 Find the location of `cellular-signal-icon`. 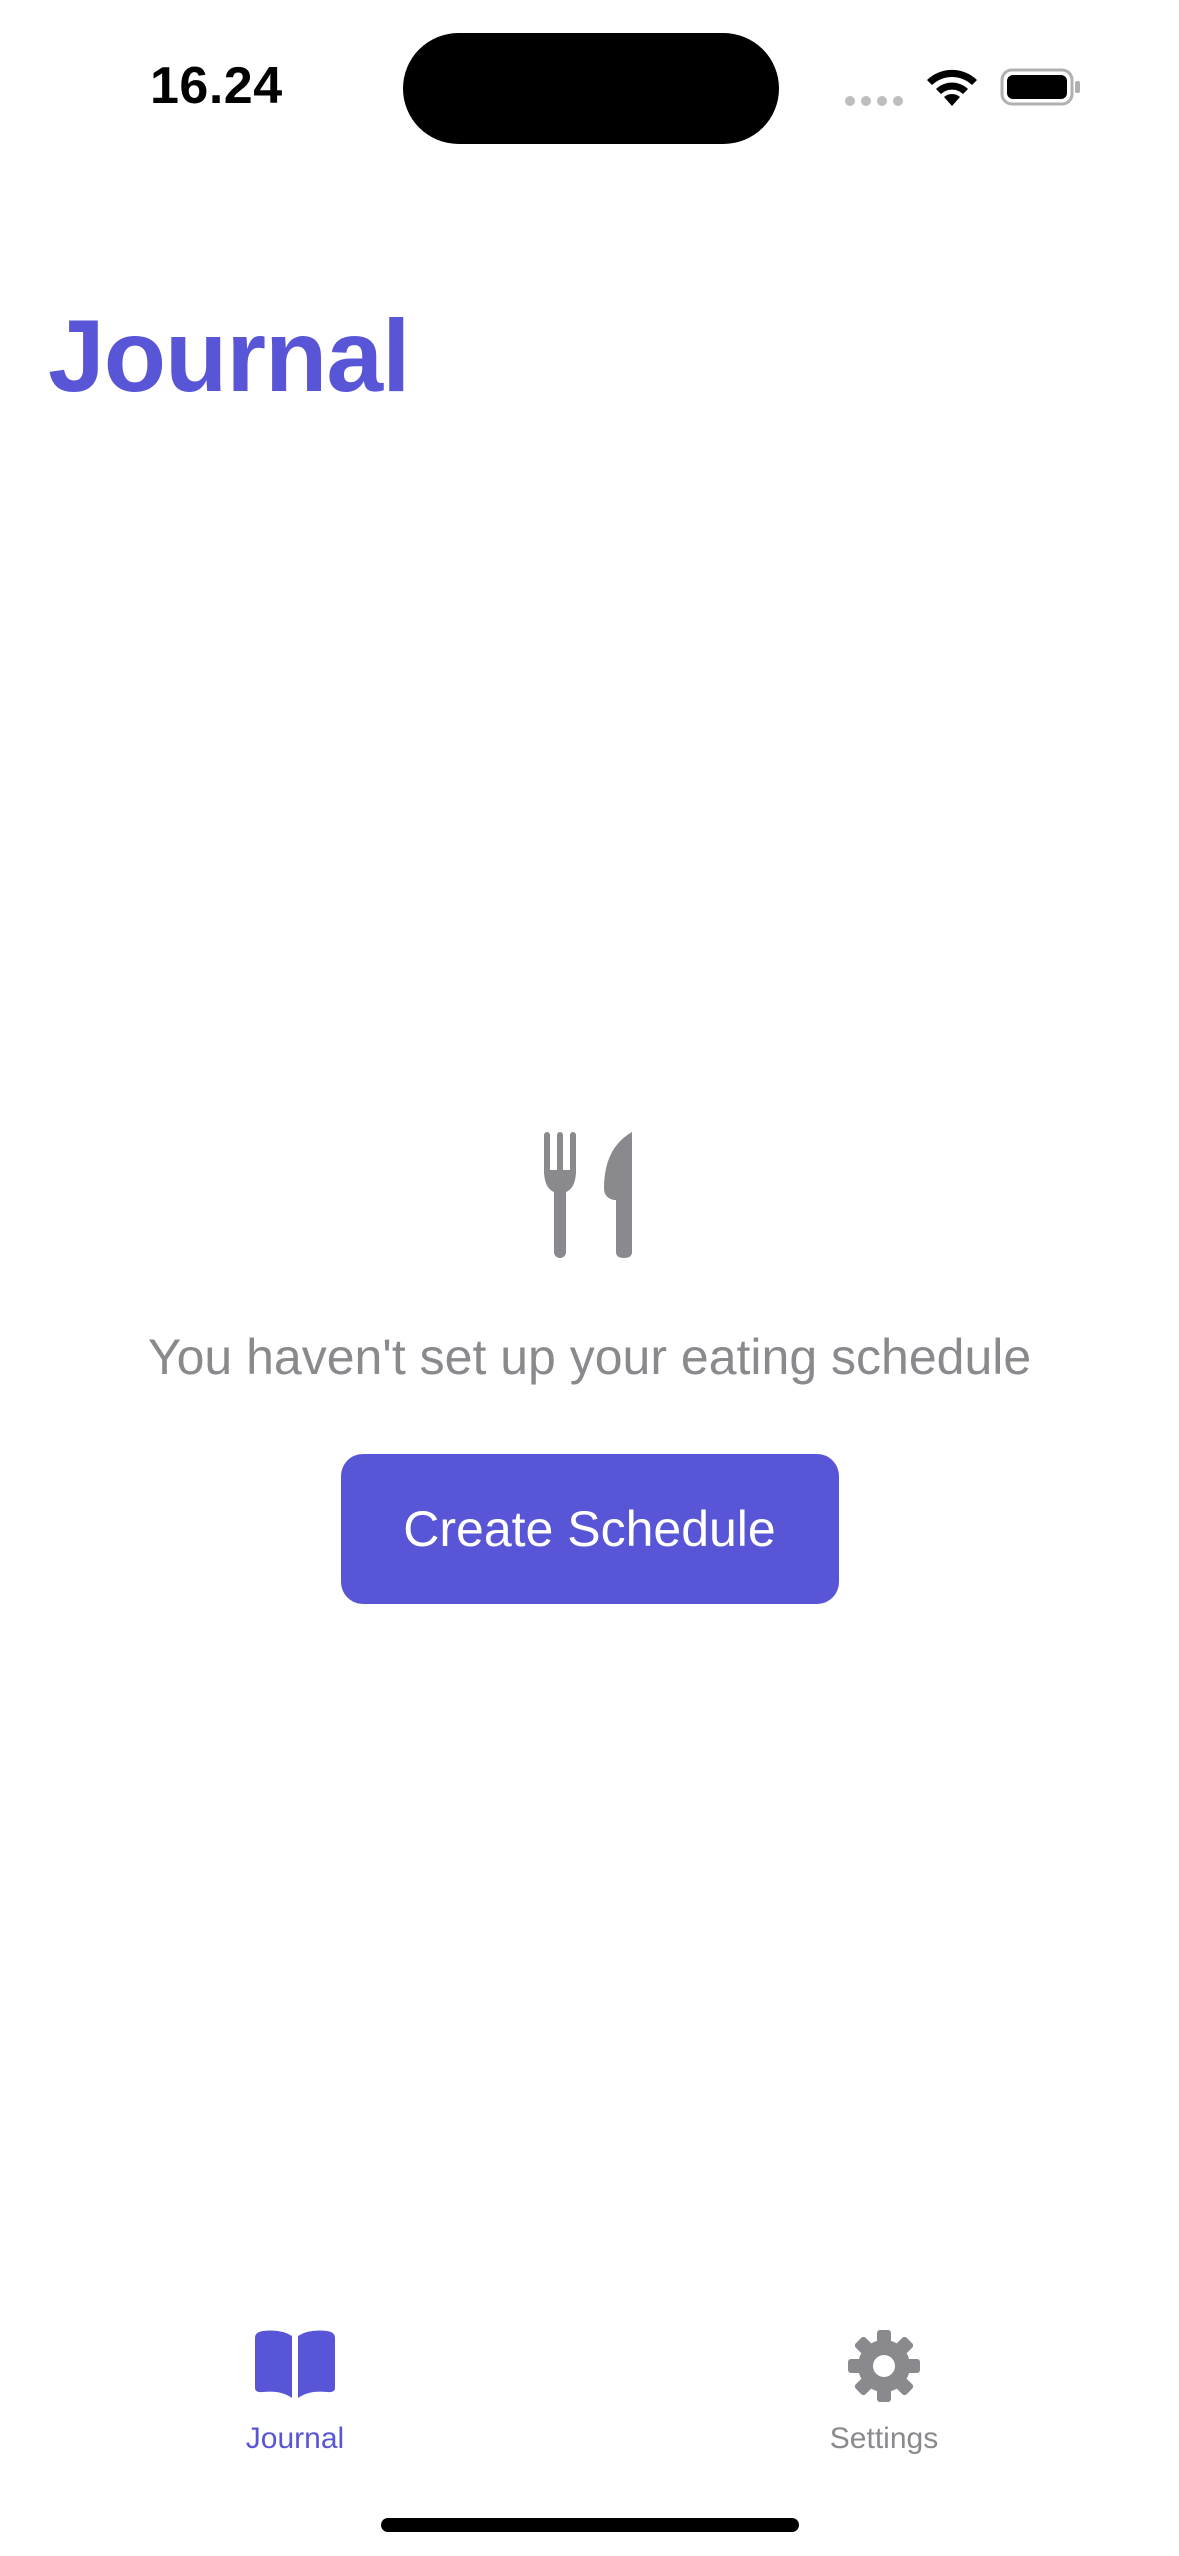

cellular-signal-icon is located at coordinates (874, 101).